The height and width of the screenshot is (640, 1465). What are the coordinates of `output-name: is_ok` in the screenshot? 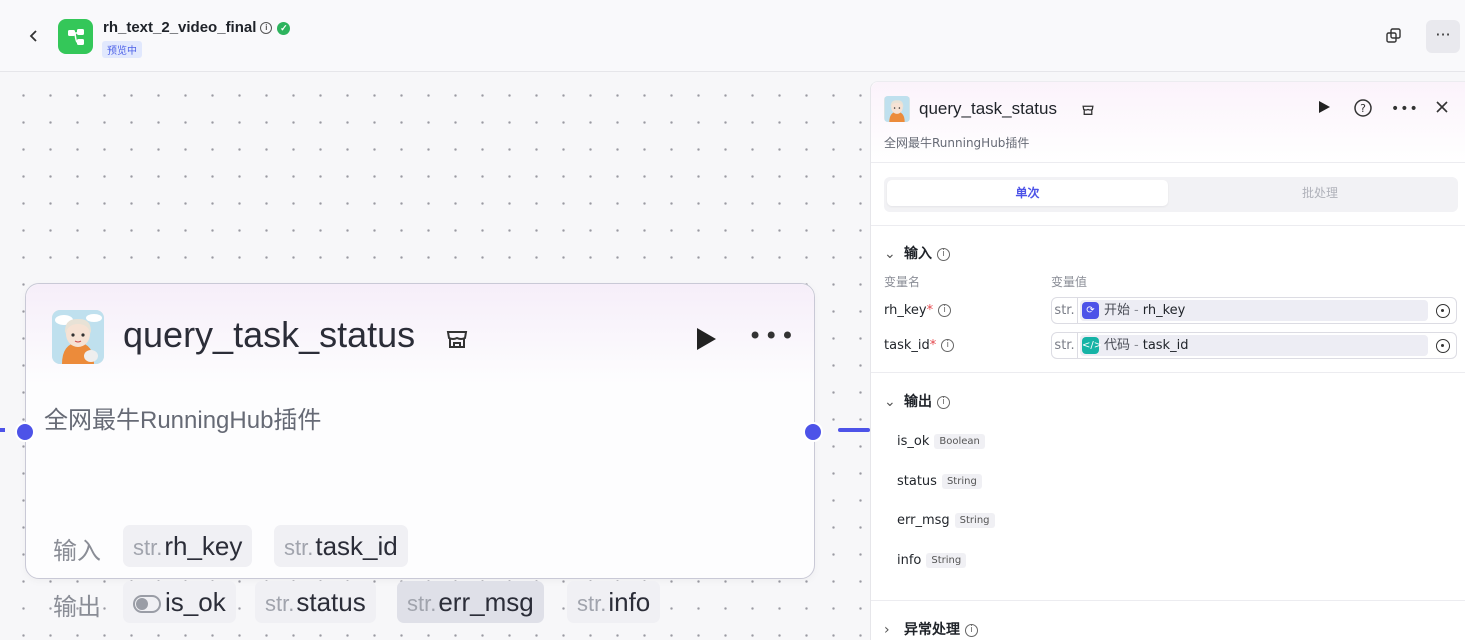 It's located at (913, 441).